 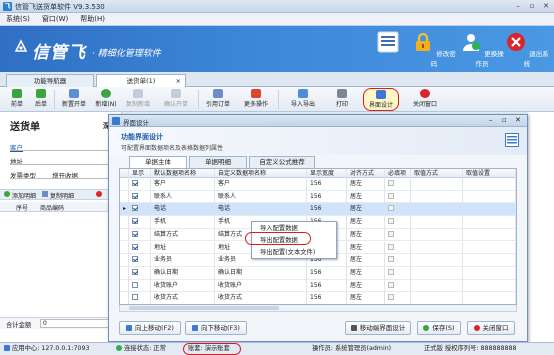 I want to click on grid-row: 客户 客户 156 居左, so click(x=318, y=184).